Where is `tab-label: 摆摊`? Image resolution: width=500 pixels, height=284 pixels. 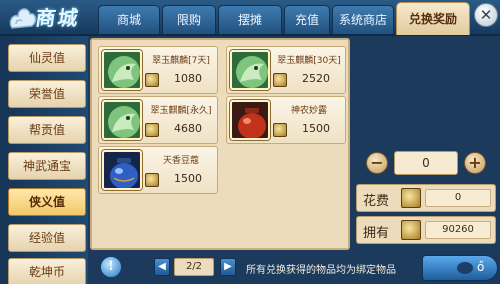
tab-label: 摆摊 is located at coordinates (249, 20).